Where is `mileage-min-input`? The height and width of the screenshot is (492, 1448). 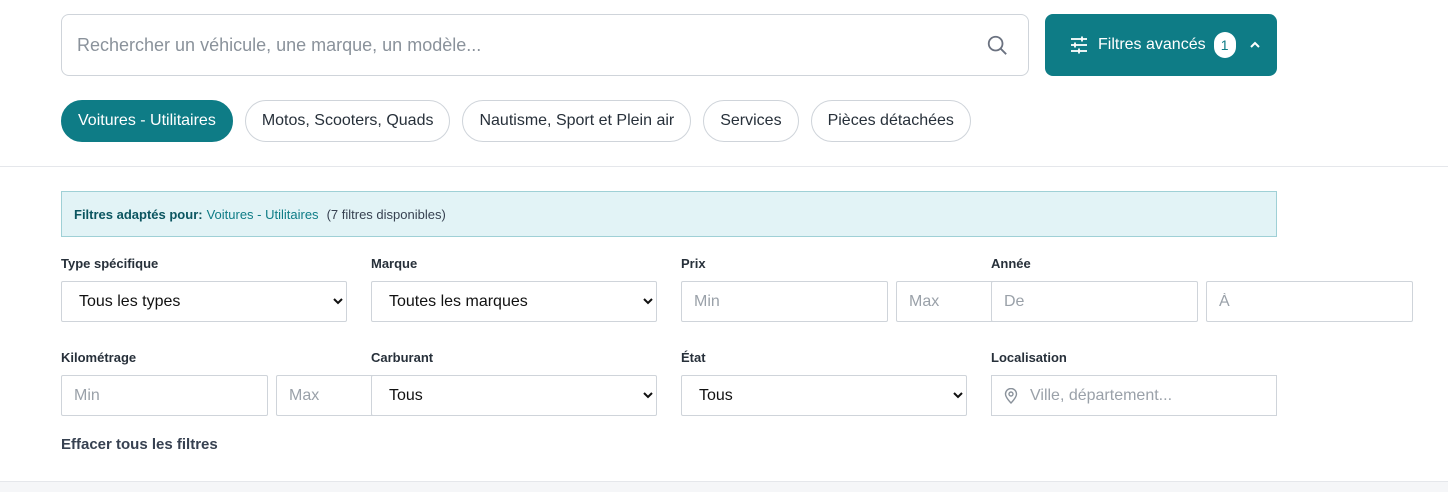
mileage-min-input is located at coordinates (164, 395).